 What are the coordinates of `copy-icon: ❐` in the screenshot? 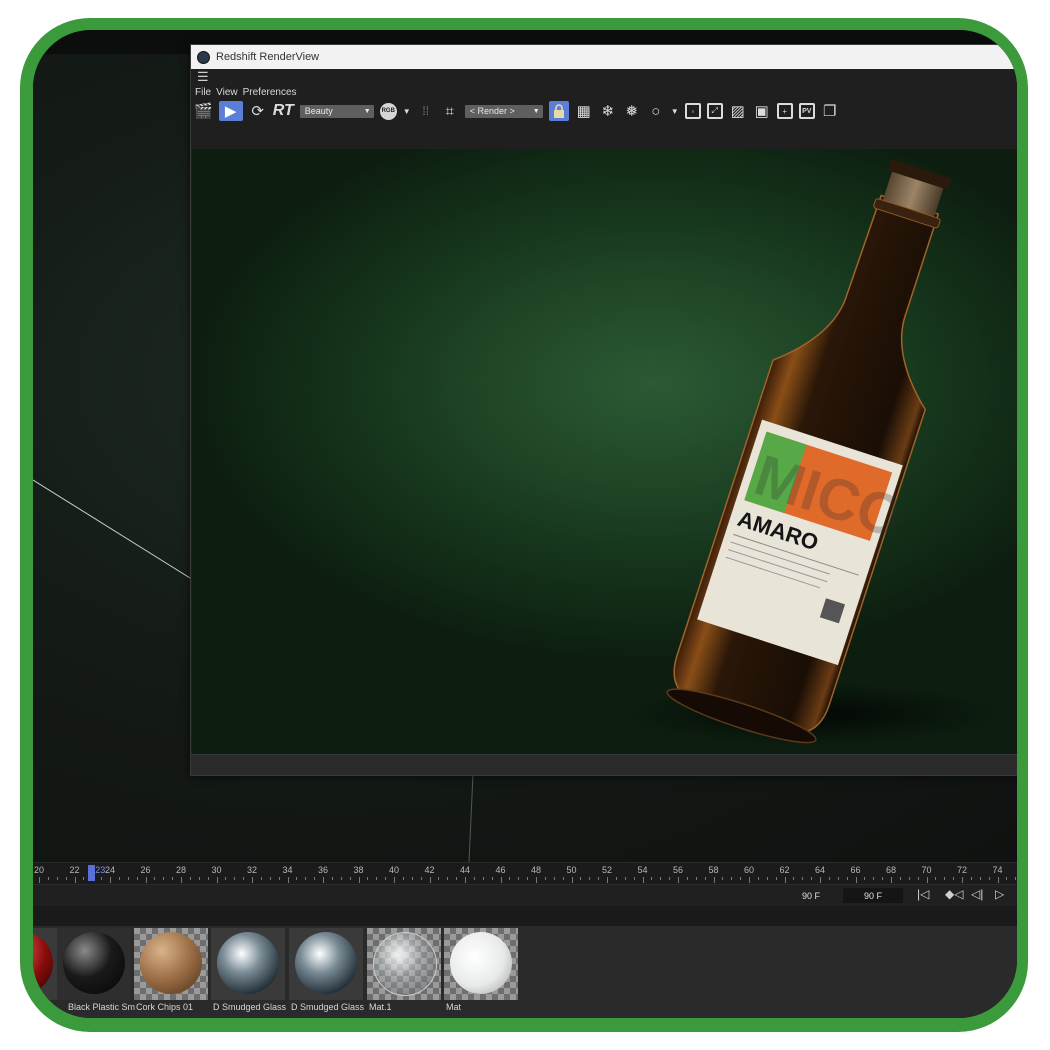 It's located at (830, 111).